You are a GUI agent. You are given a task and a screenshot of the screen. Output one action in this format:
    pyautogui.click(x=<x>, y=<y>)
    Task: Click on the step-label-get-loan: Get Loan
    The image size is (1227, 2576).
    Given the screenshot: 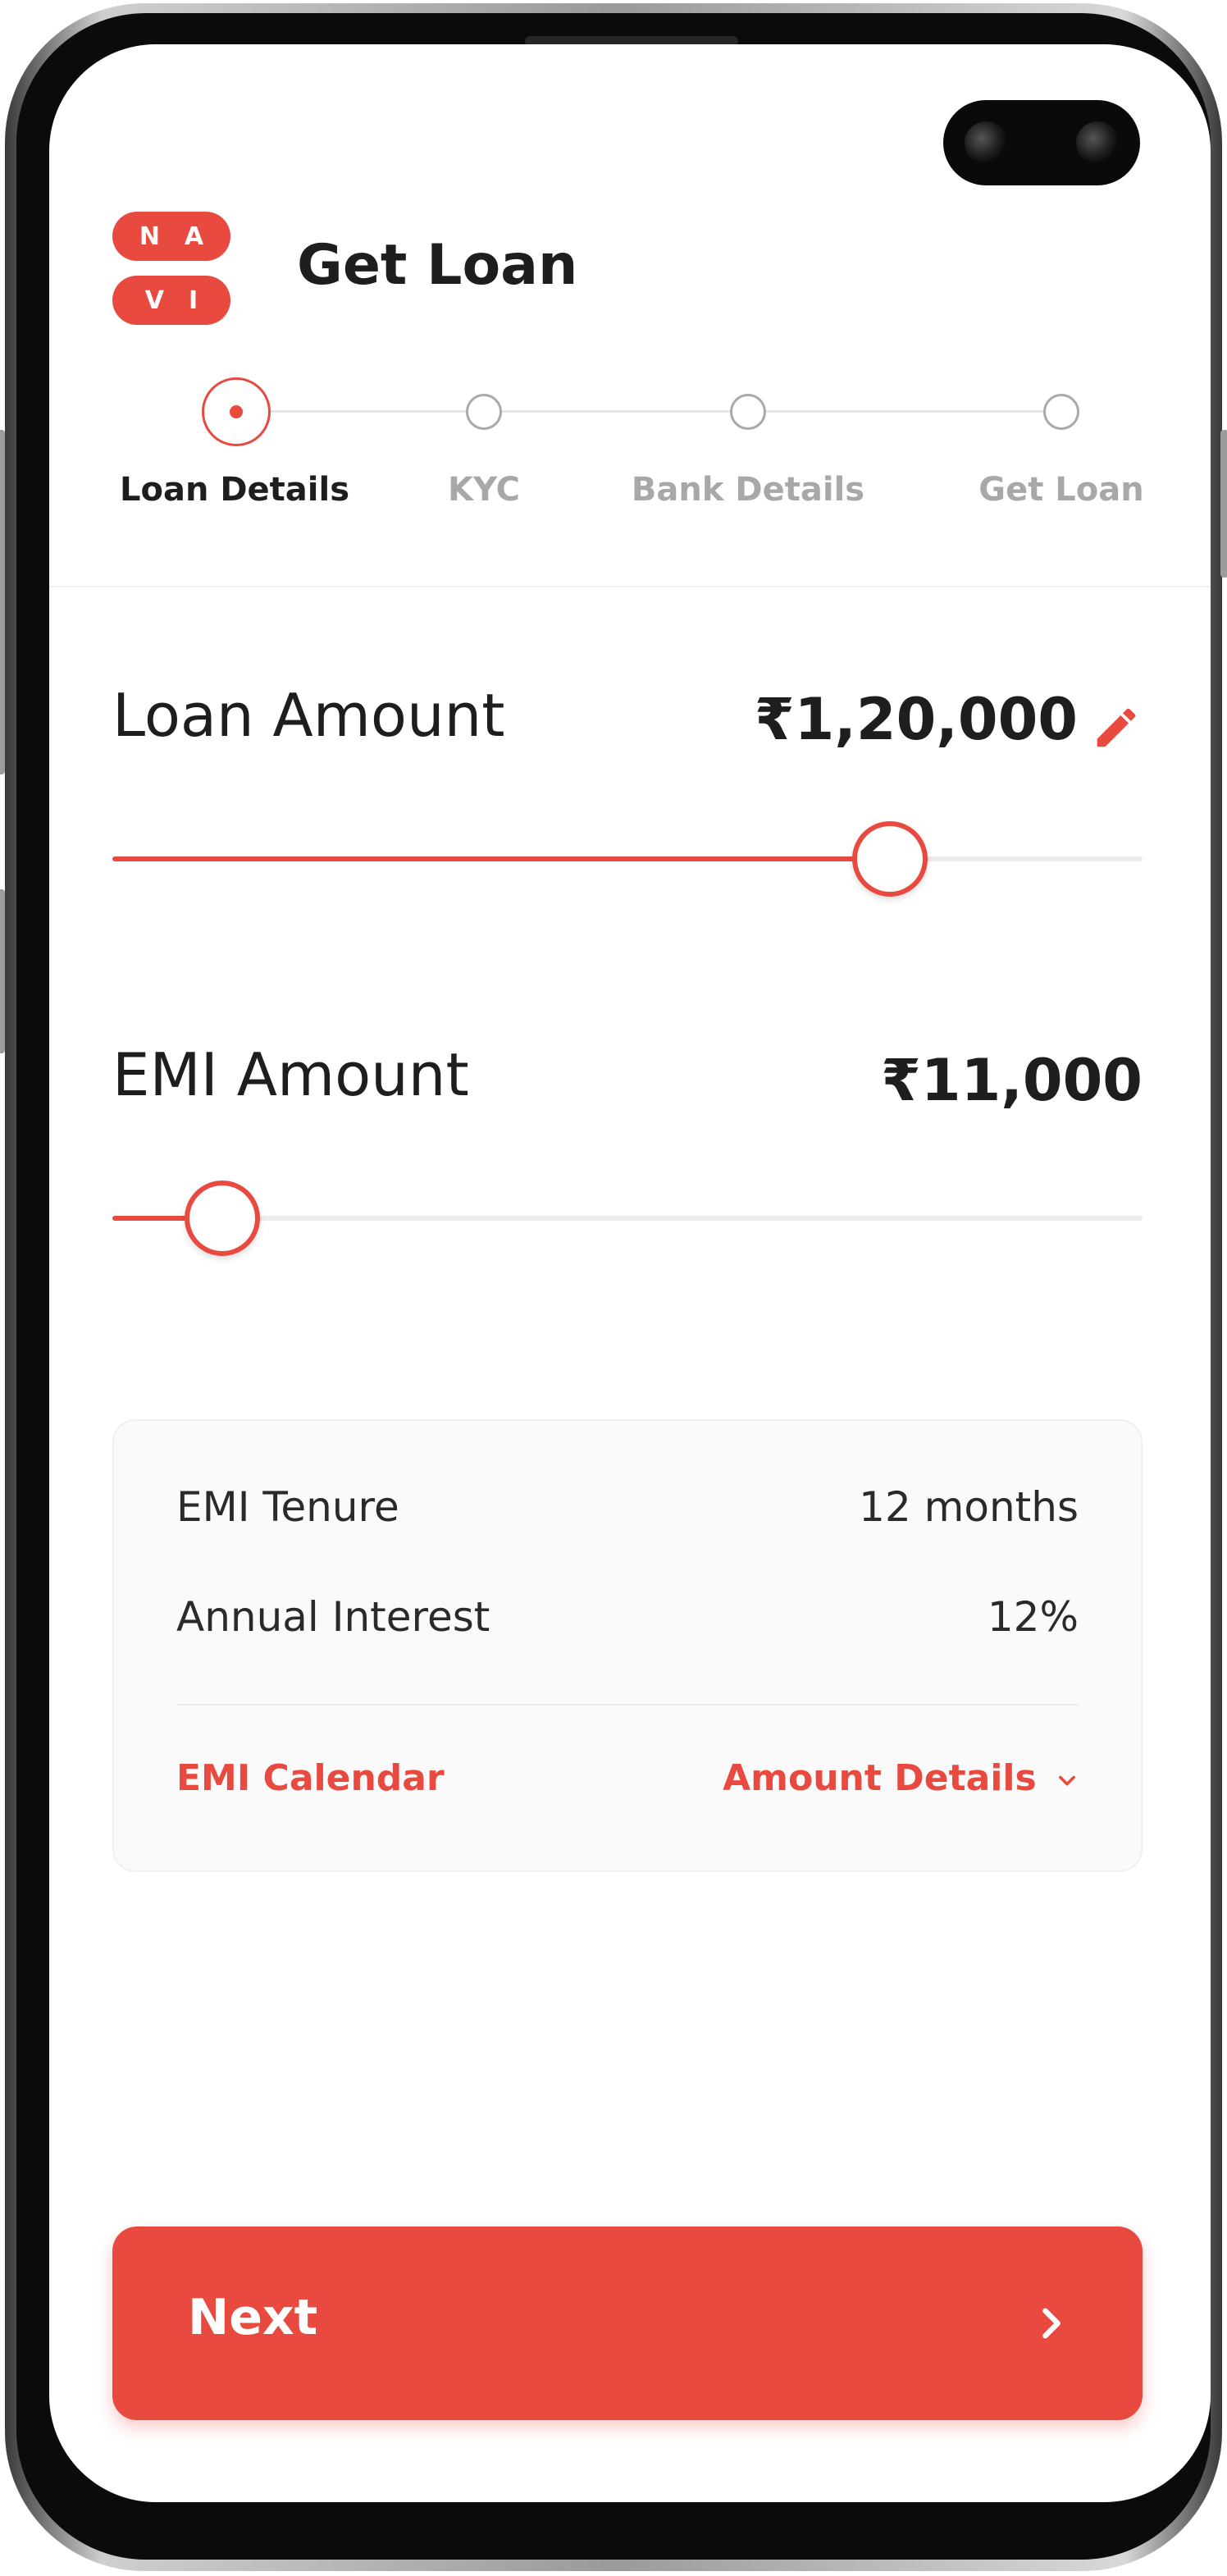 What is the action you would take?
    pyautogui.click(x=1061, y=490)
    